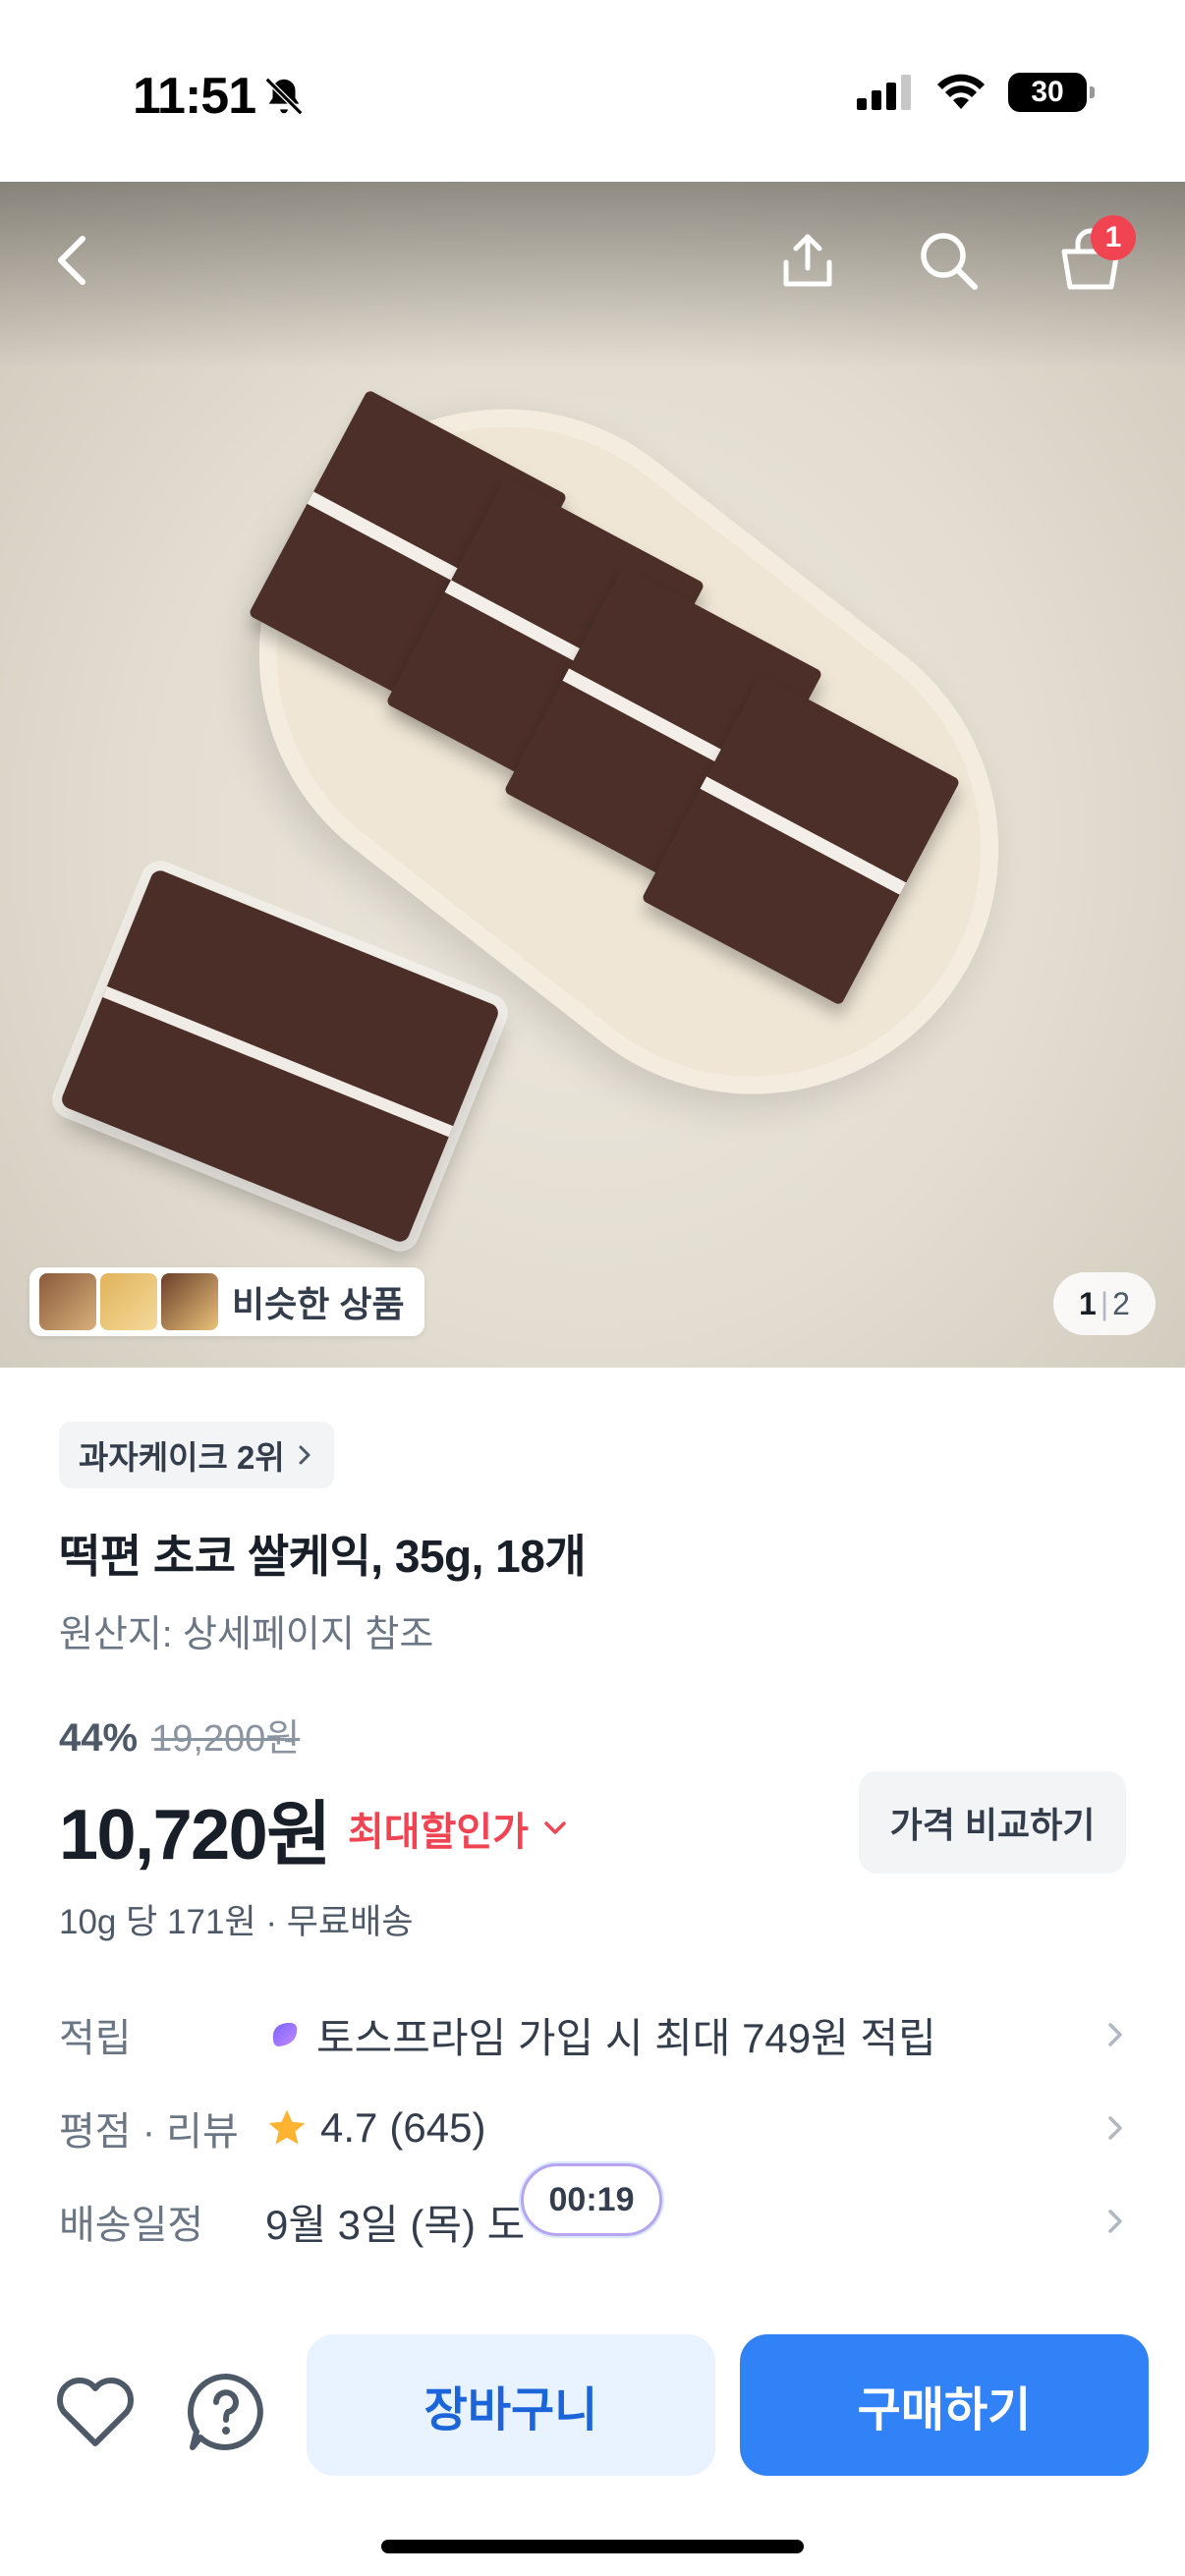  Describe the element at coordinates (438, 1832) in the screenshot. I see `max-discount-label: 최대할인가` at that location.